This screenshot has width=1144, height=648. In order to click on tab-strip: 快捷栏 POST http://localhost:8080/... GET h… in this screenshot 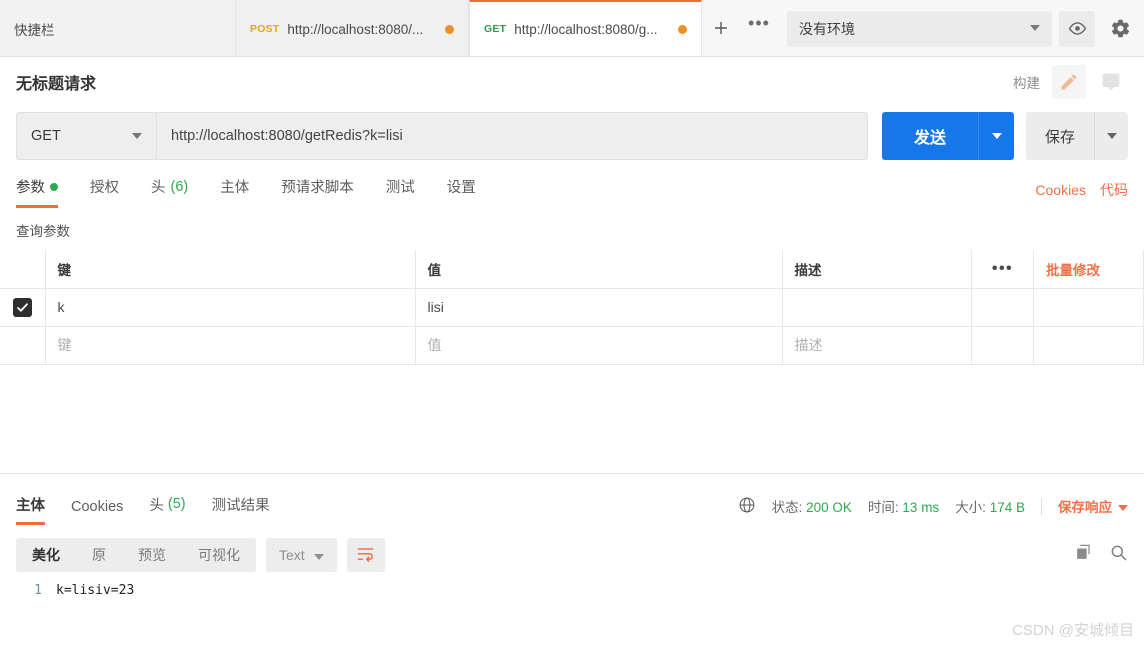, I will do `click(389, 28)`.